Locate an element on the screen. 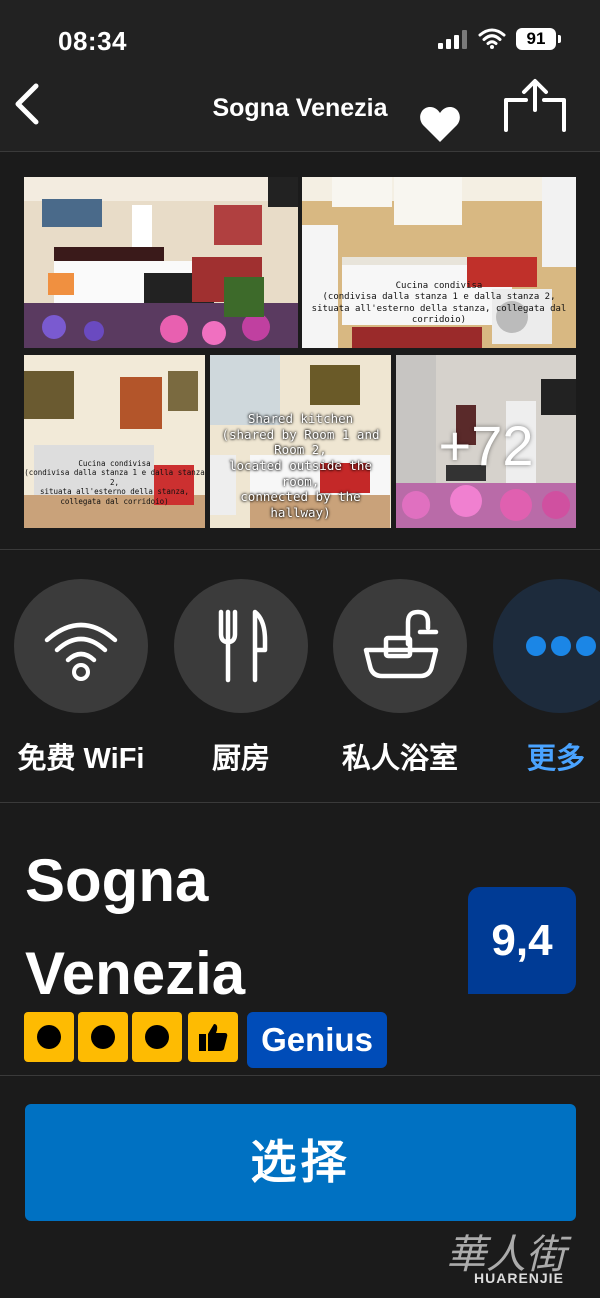 This screenshot has width=600, height=1298. hotel-name: Sogna Venezia is located at coordinates (135, 927).